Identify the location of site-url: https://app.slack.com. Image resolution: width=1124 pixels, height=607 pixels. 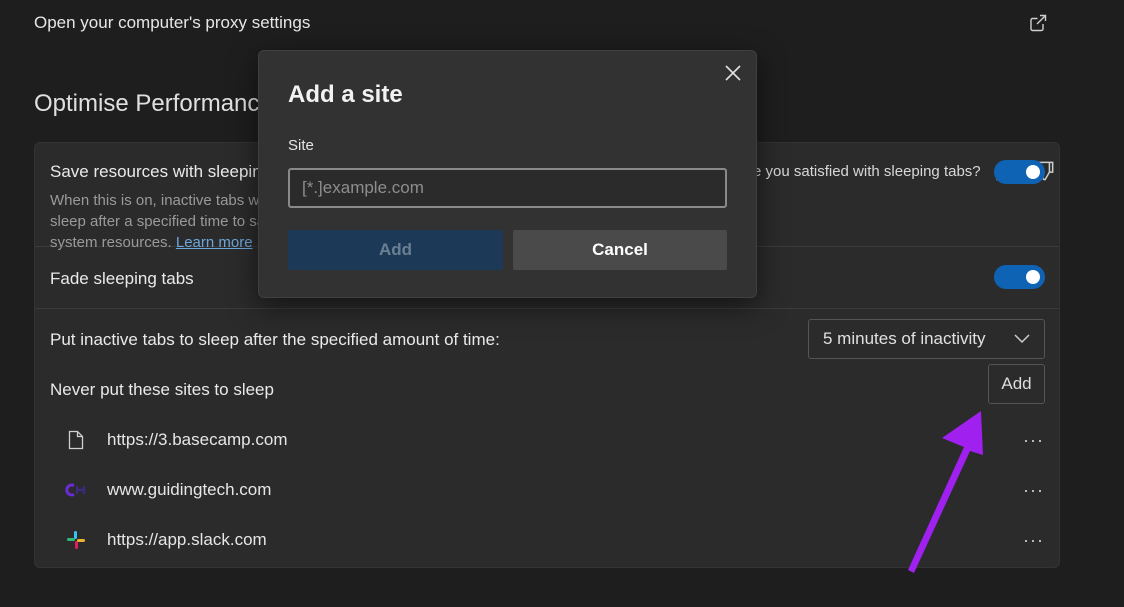
(187, 539).